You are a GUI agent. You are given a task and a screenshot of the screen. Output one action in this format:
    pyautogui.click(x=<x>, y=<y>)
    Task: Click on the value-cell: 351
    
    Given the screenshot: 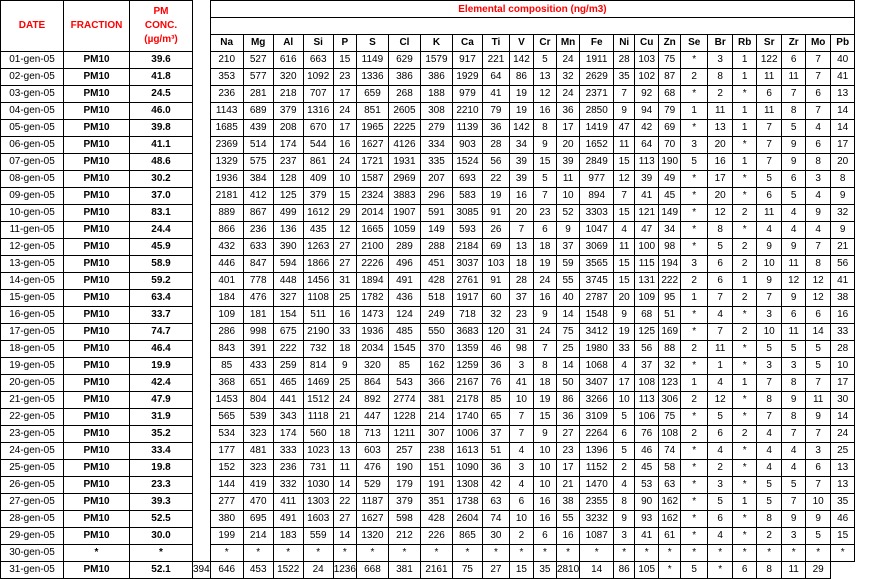 What is the action you would take?
    pyautogui.click(x=436, y=502)
    